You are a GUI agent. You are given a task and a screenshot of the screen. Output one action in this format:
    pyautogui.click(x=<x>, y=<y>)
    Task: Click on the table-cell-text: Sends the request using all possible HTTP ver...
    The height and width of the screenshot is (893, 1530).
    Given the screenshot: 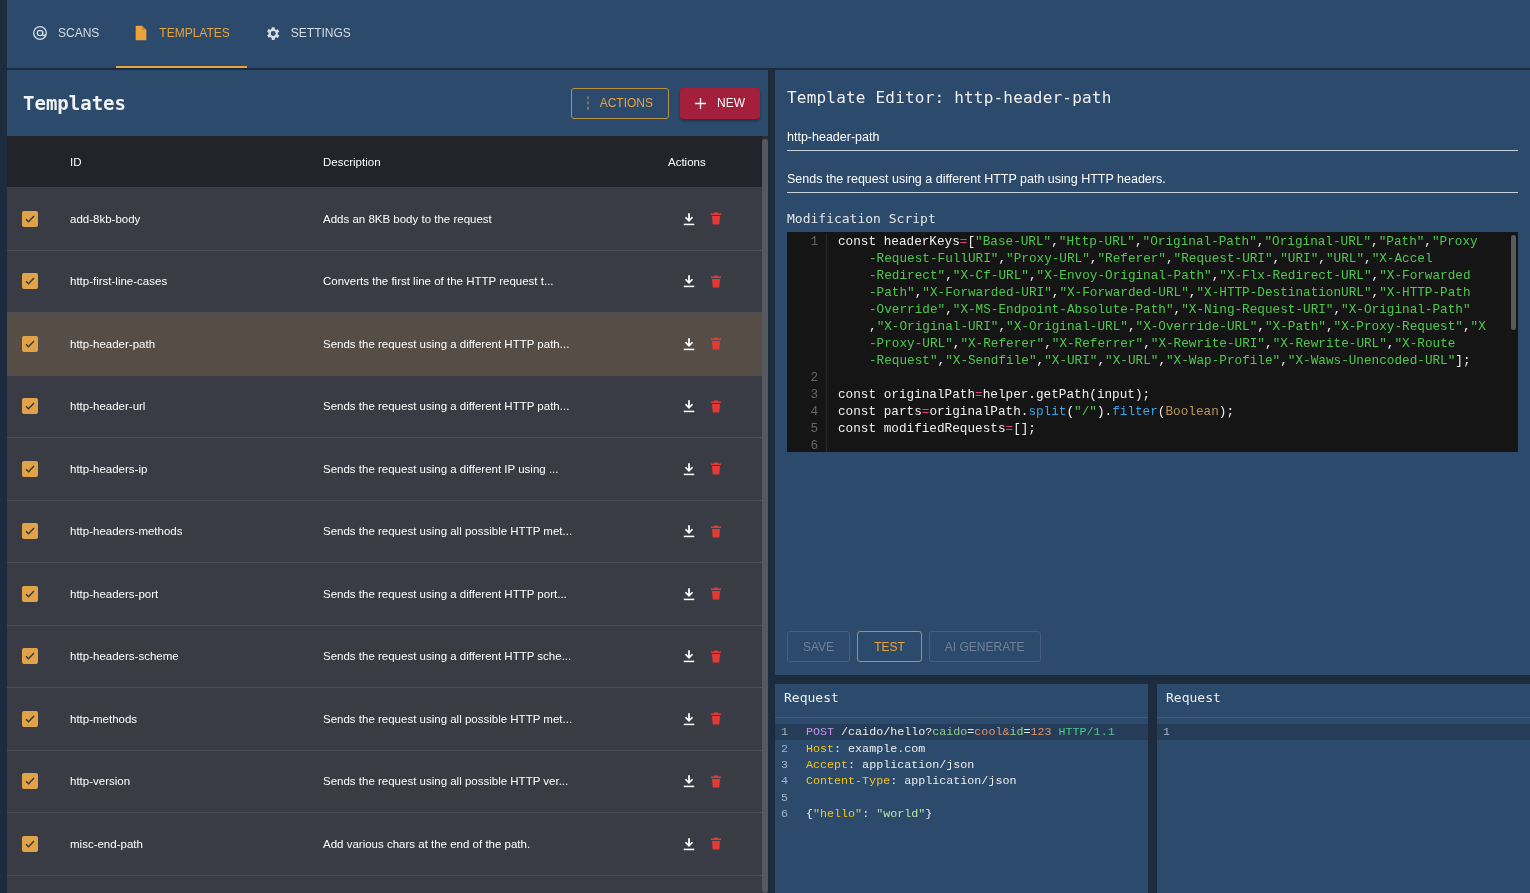 What is the action you would take?
    pyautogui.click(x=446, y=781)
    